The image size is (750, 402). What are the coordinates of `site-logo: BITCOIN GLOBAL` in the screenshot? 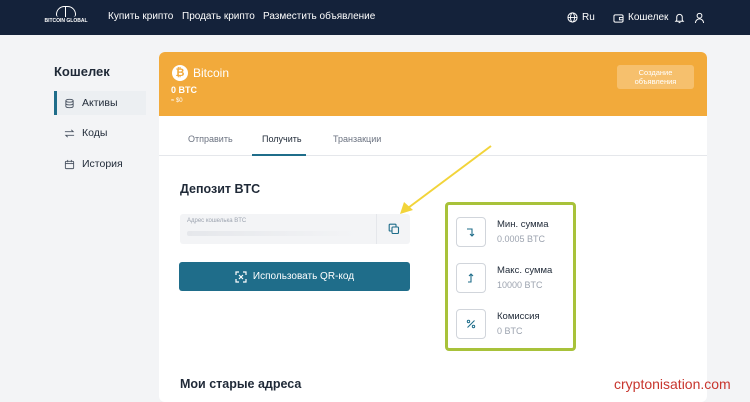 It's located at (66, 17).